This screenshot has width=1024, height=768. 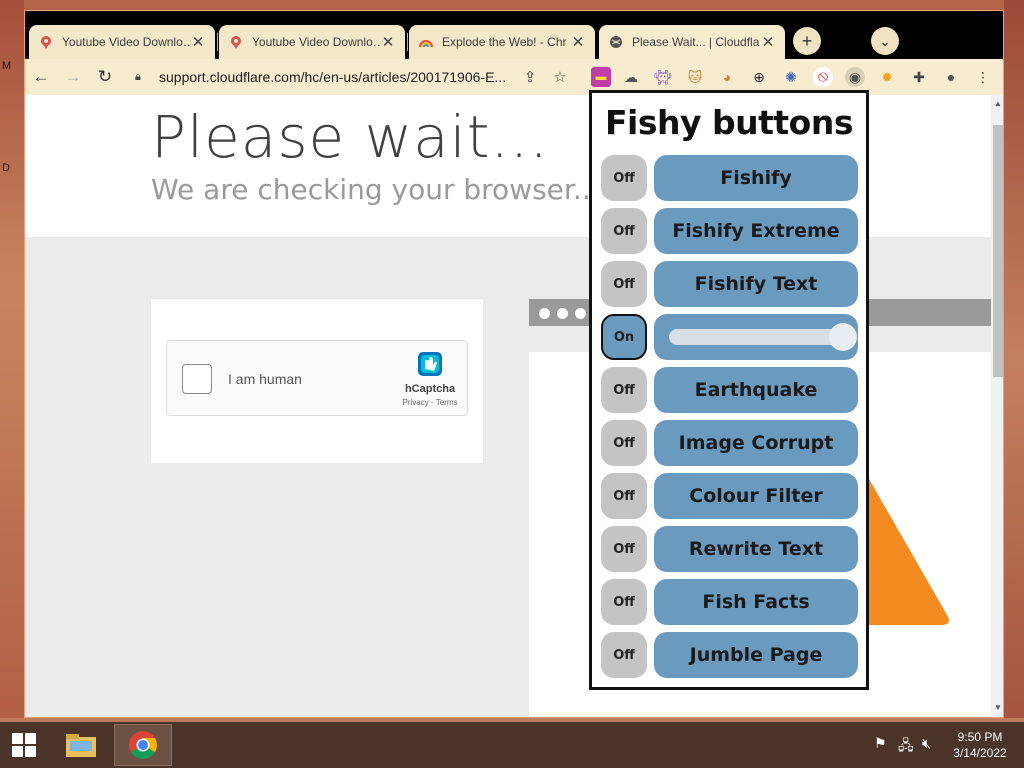 I want to click on tab-title: Explode the Web! - Chr, so click(x=504, y=42).